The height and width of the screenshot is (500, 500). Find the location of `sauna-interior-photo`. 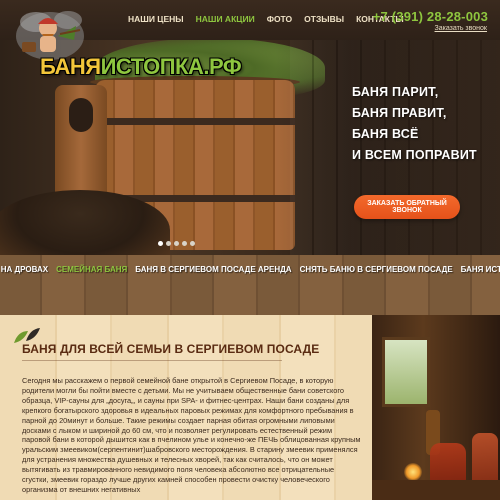

sauna-interior-photo is located at coordinates (436, 407).